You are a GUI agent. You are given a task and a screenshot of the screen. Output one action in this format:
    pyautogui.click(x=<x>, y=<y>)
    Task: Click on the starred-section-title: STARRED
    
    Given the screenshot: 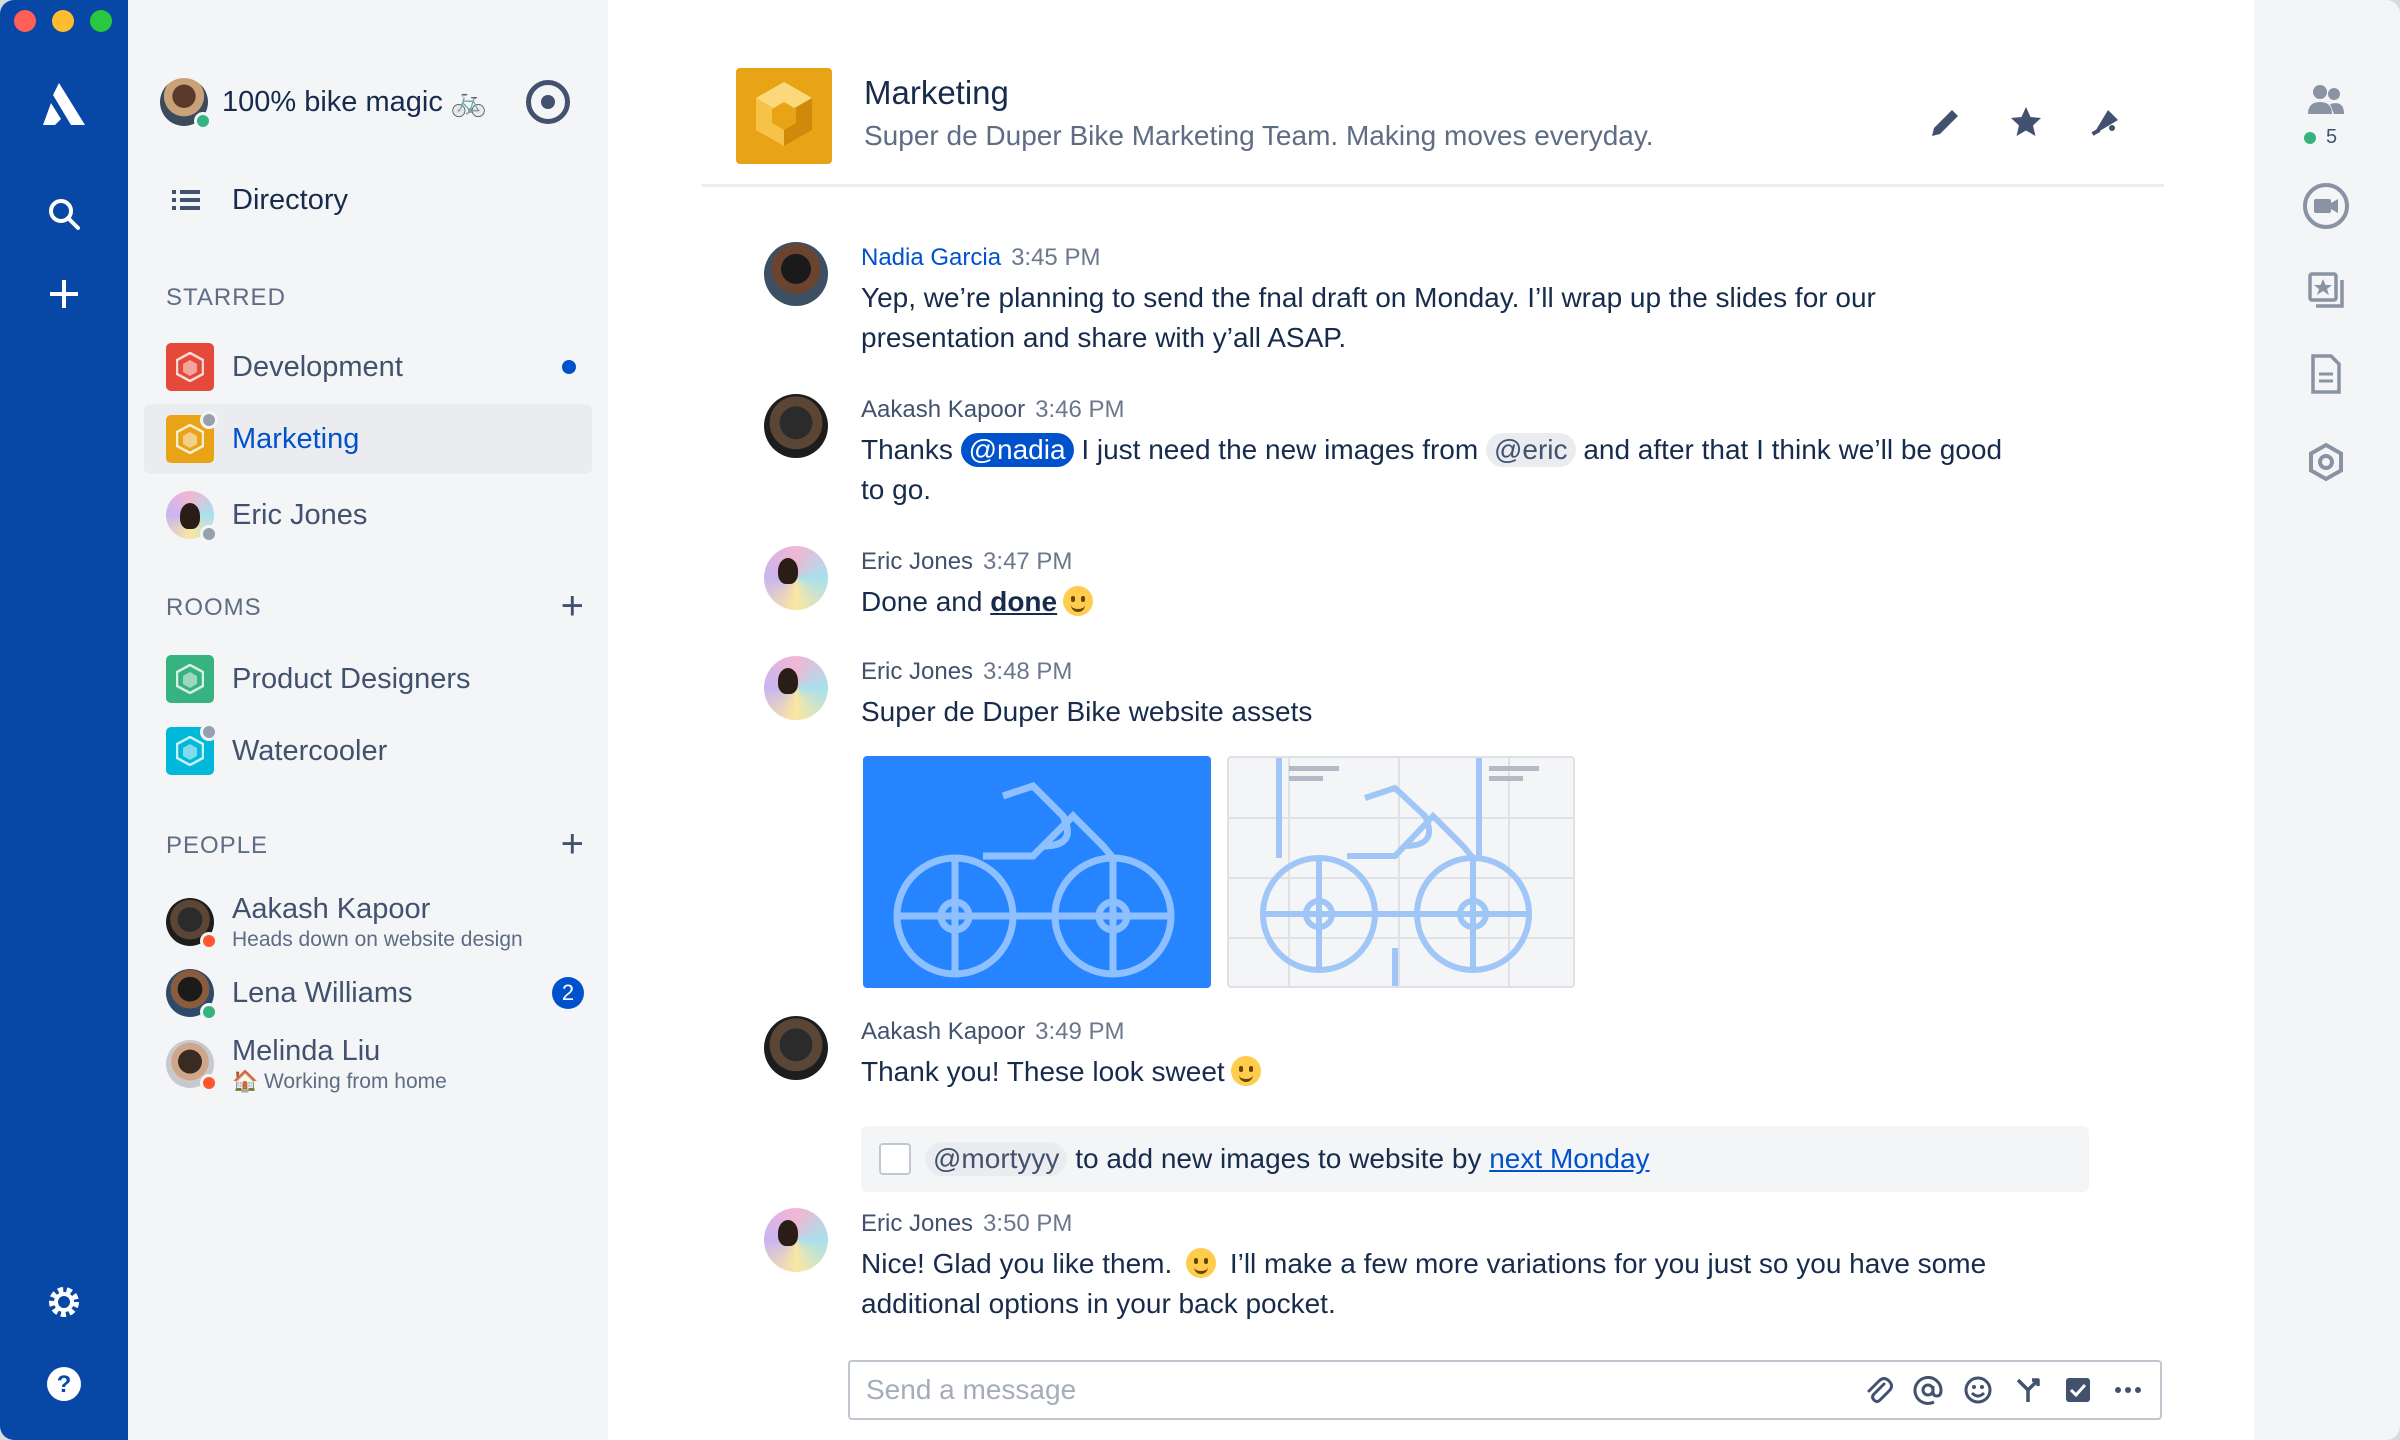 What is the action you would take?
    pyautogui.click(x=226, y=297)
    